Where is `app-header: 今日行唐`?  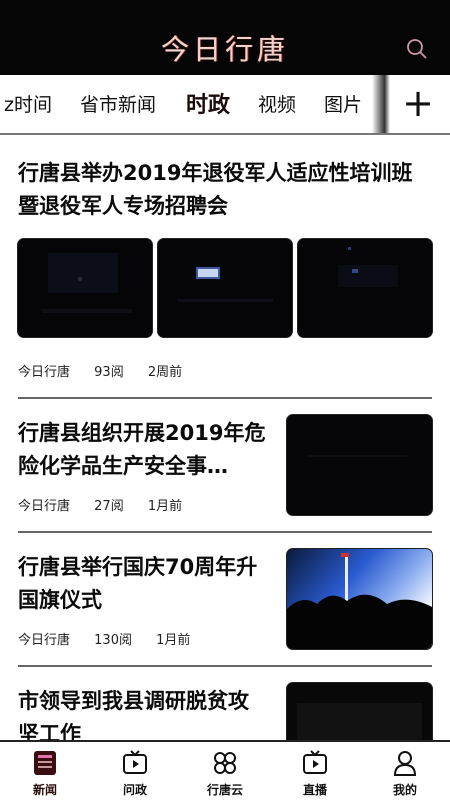 app-header: 今日行唐 is located at coordinates (225, 37).